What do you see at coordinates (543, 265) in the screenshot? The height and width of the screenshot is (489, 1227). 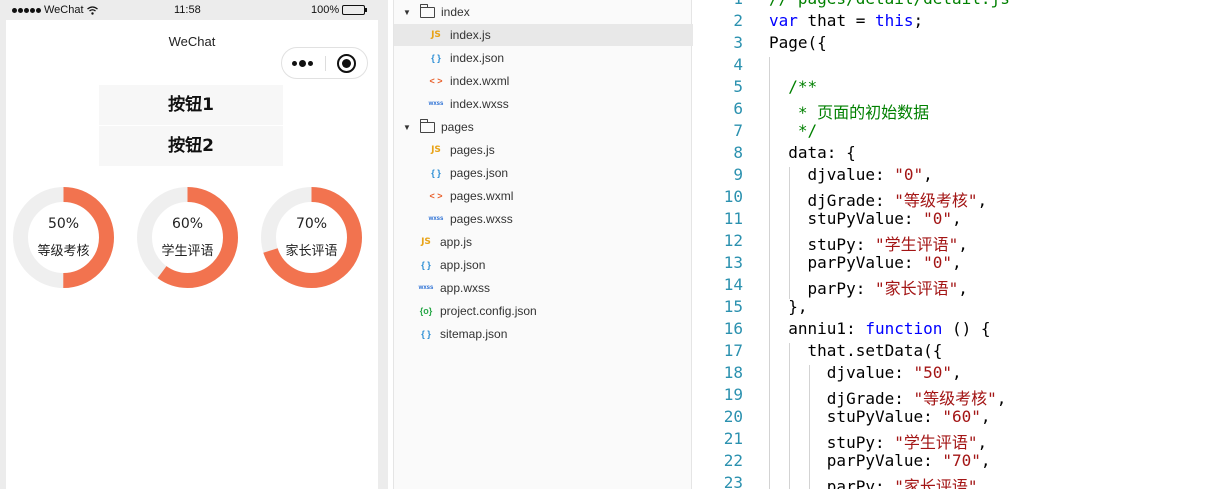 I see `tree-file: { } app.json` at bounding box center [543, 265].